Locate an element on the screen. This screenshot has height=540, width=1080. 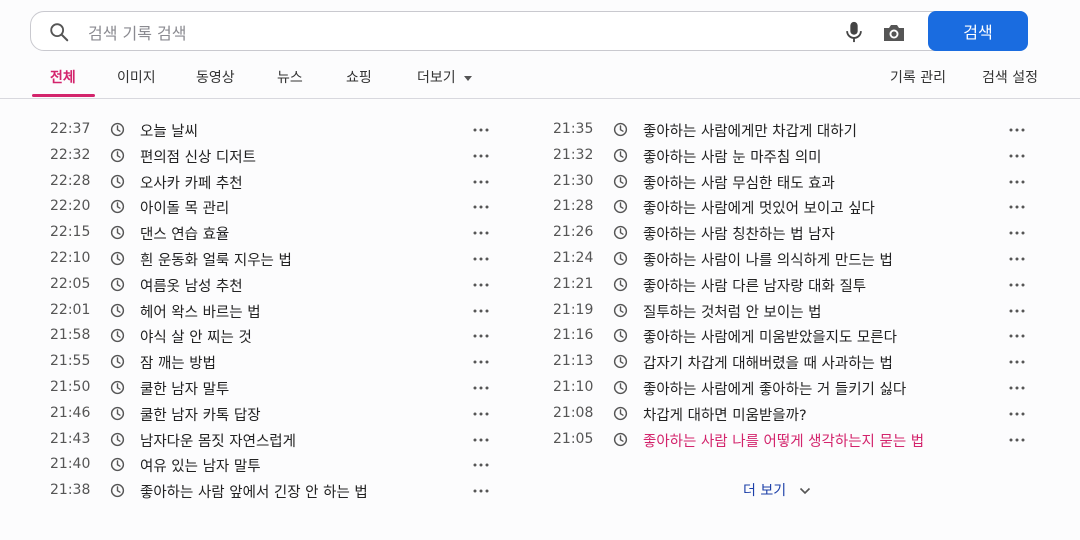
search-input is located at coordinates (448, 33).